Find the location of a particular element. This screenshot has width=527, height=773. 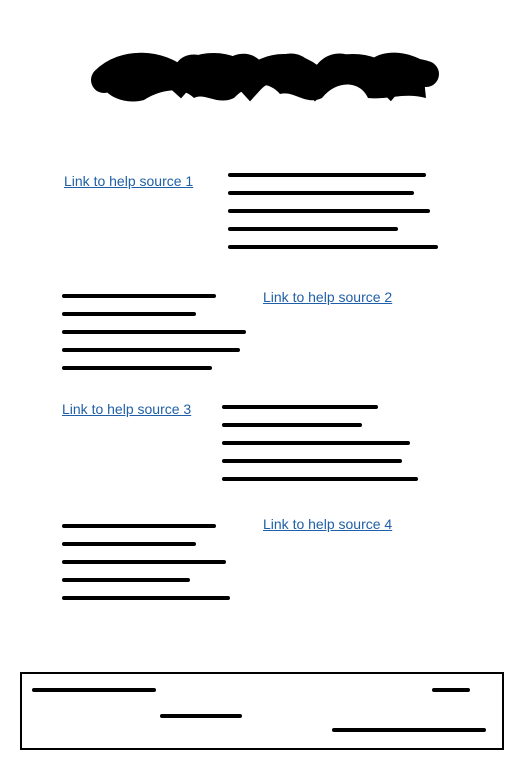

help-link-4: Link to help source 4 is located at coordinates (327, 524).